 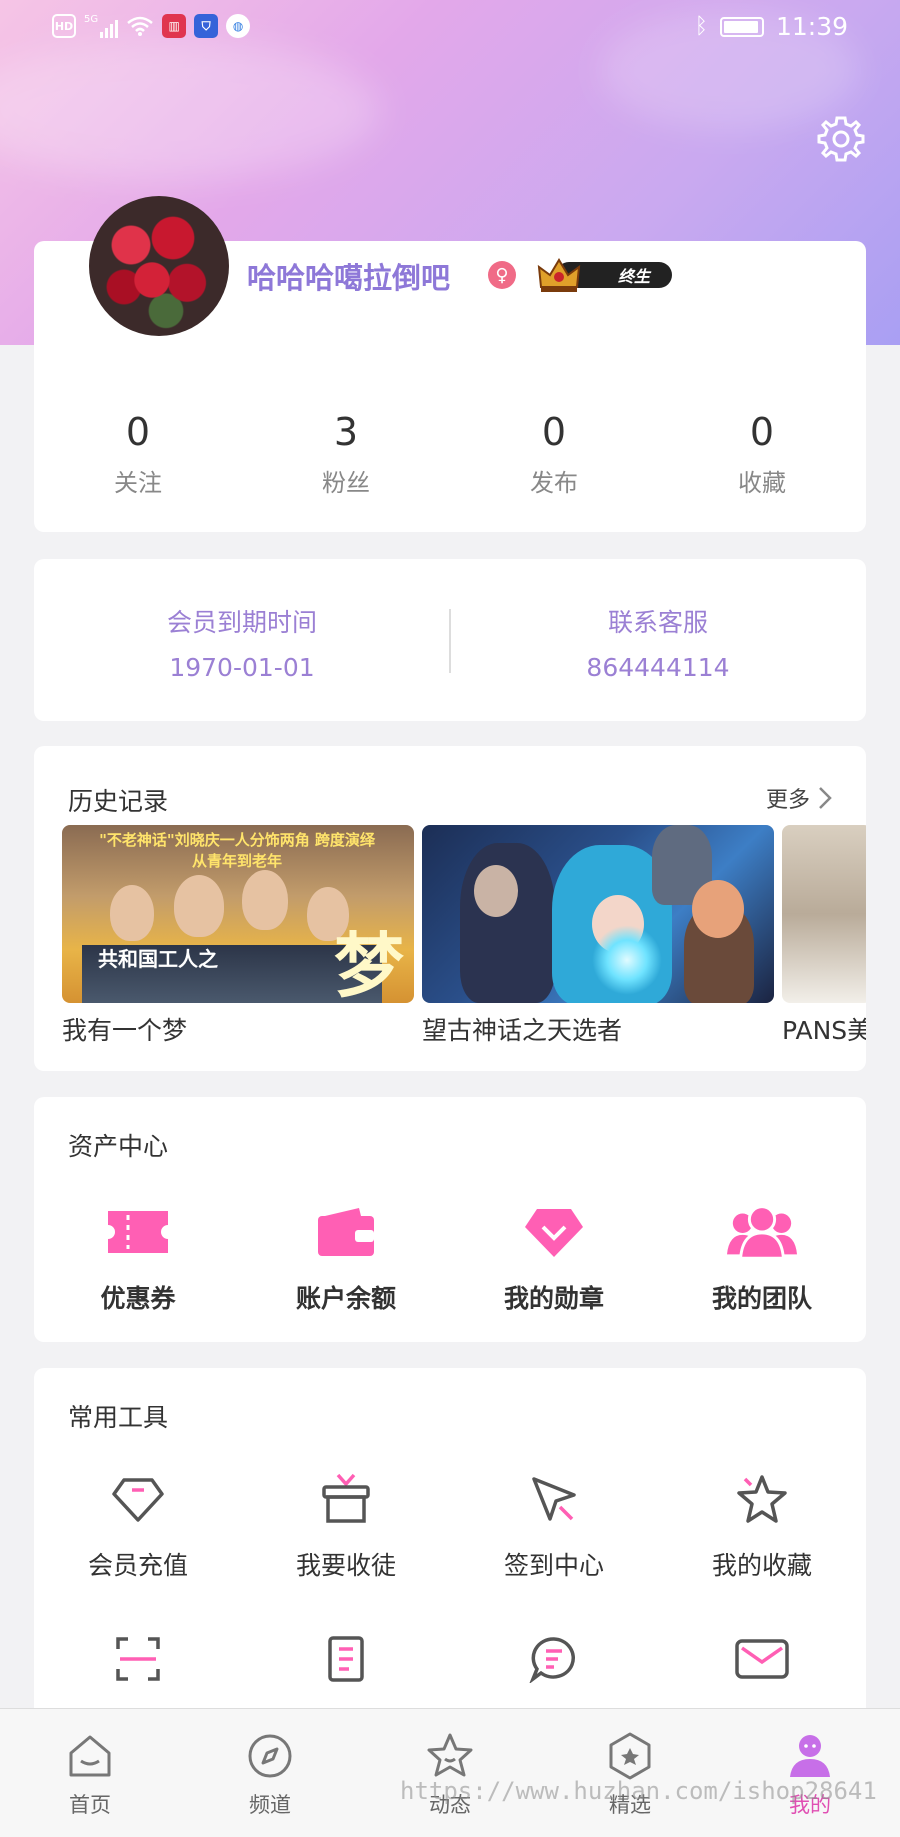 I want to click on poster-subtitle: 共和国工人之, so click(x=158, y=959).